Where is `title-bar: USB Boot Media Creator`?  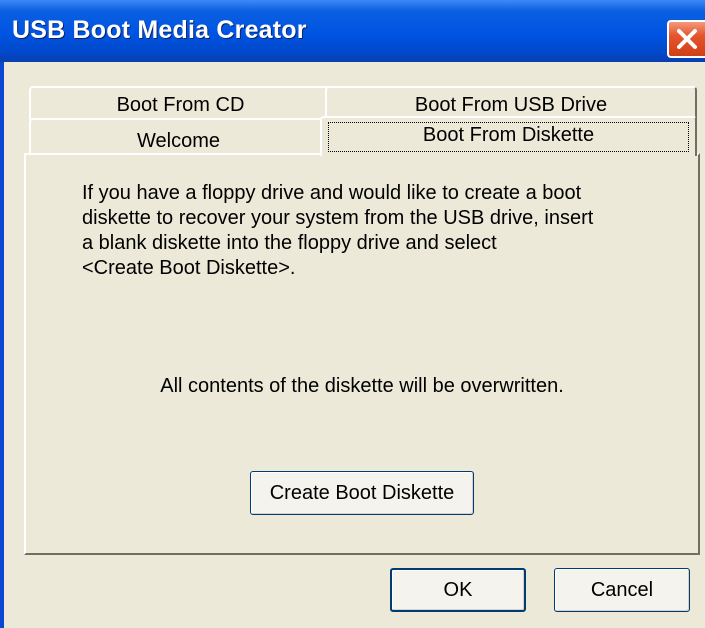 title-bar: USB Boot Media Creator is located at coordinates (352, 31).